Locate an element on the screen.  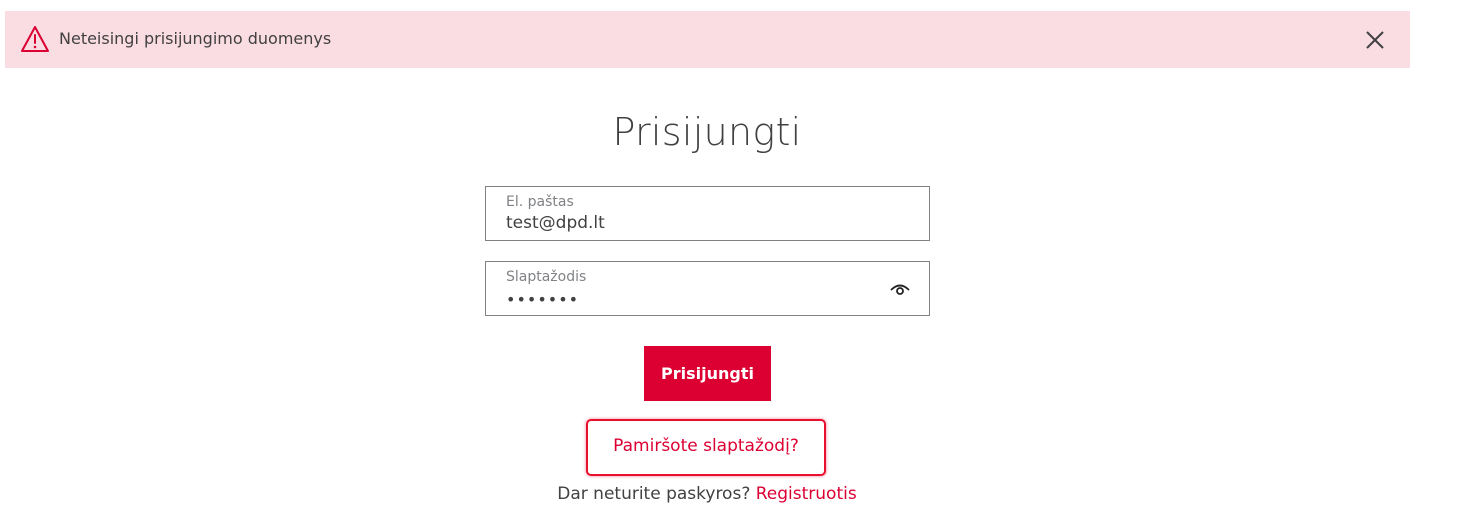
forgot-password-link: Pamiršote slaptažodį? is located at coordinates (706, 447).